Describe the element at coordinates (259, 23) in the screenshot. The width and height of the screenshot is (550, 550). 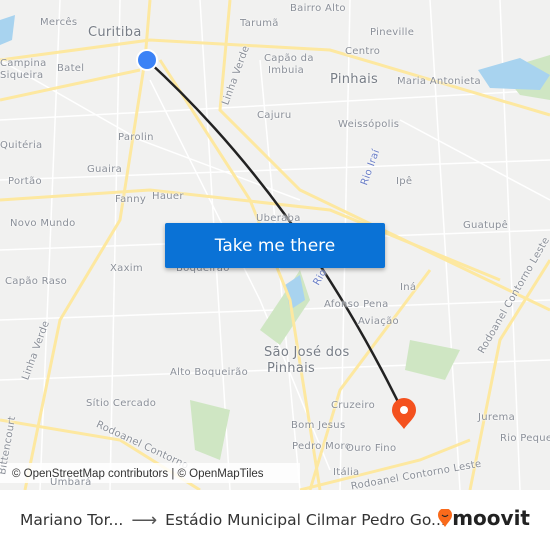
I see `map-label: Tarumã` at that location.